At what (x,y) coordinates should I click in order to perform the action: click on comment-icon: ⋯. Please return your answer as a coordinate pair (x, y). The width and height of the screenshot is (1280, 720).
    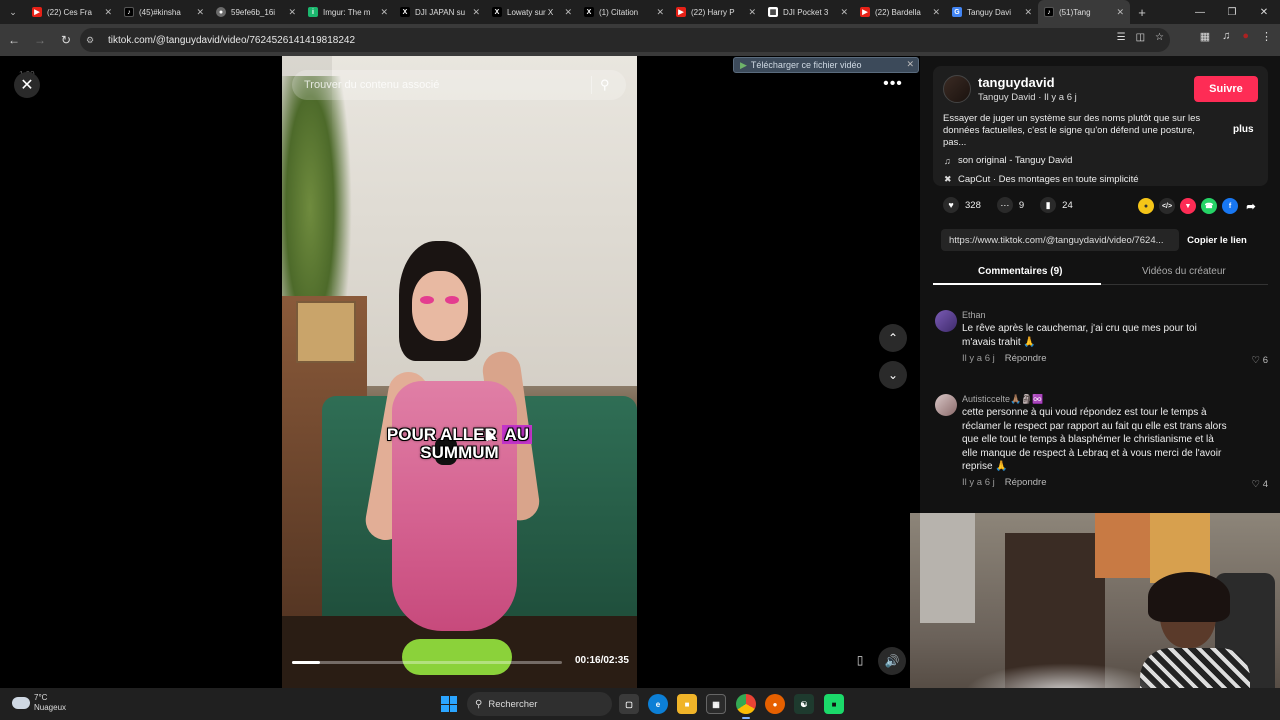
    Looking at the image, I should click on (1004, 205).